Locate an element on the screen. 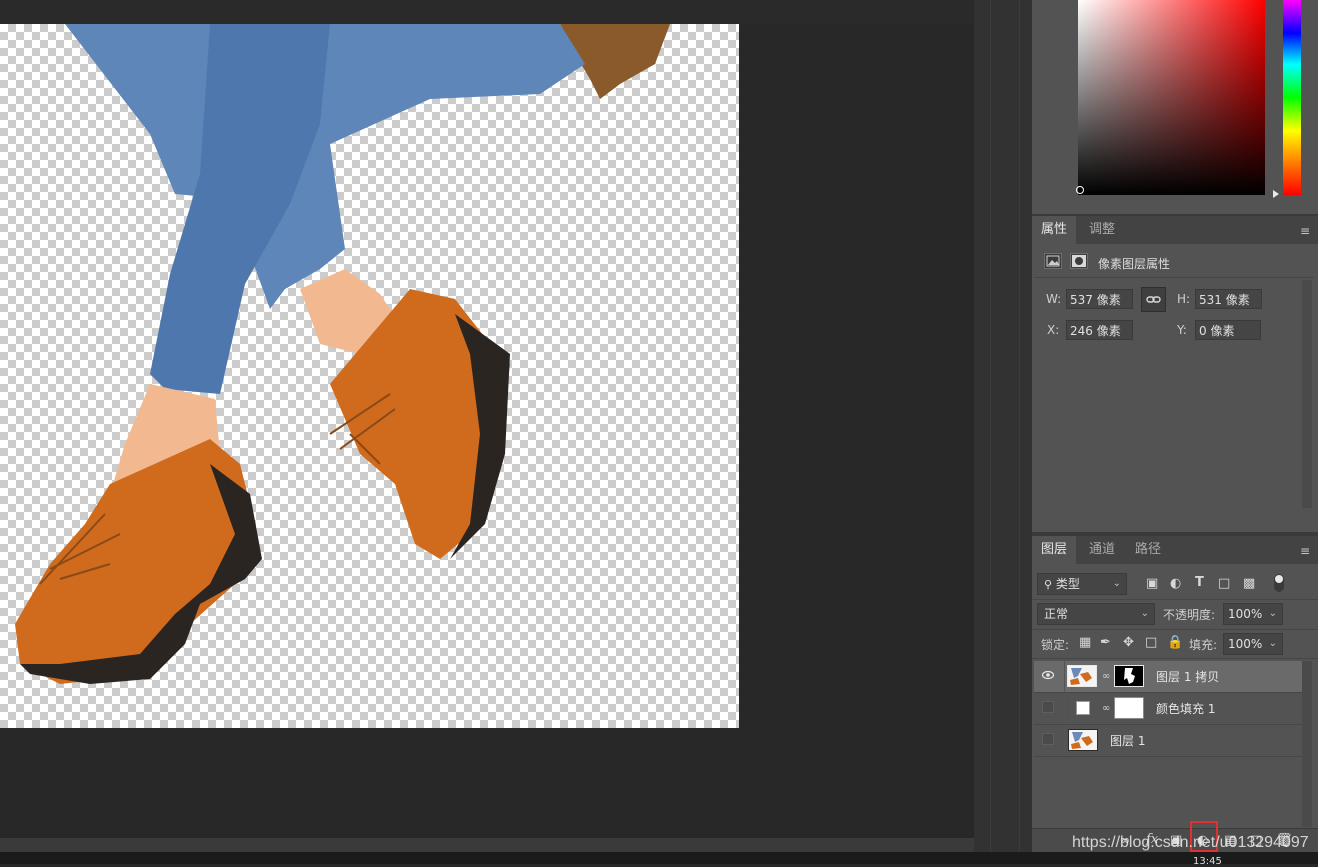 This screenshot has width=1318, height=867. y-field: 0 像素 is located at coordinates (1228, 330).